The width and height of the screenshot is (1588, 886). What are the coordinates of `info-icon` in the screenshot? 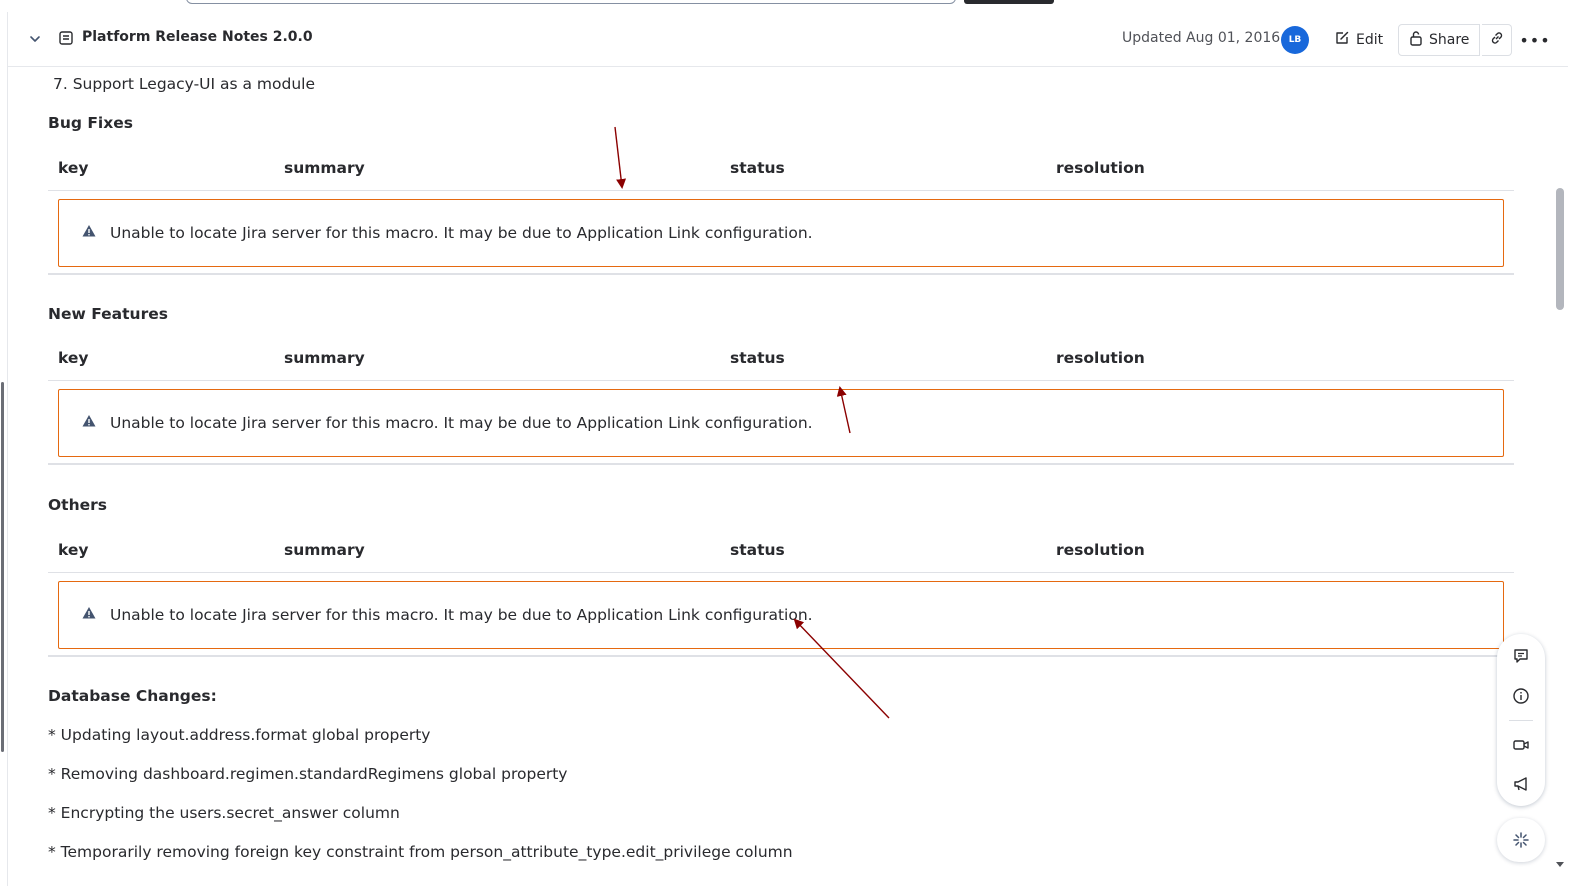 It's located at (1521, 696).